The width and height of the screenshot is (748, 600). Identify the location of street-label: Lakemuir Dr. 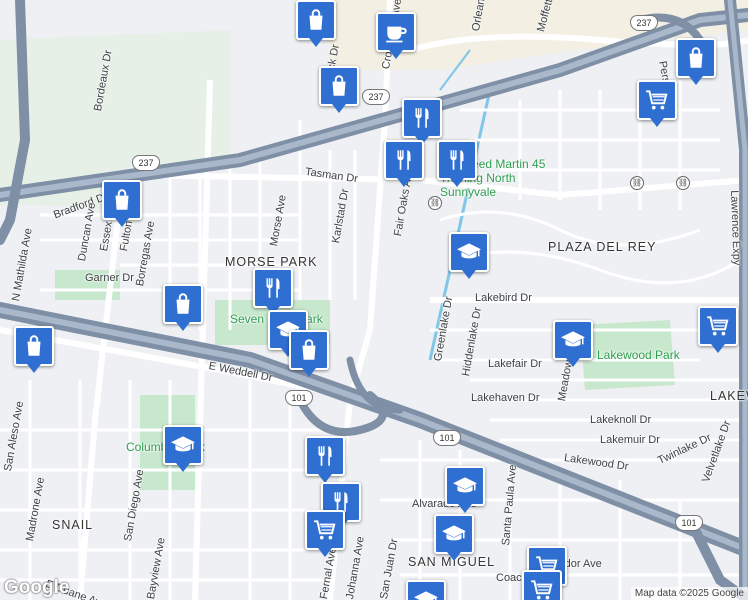
(630, 440).